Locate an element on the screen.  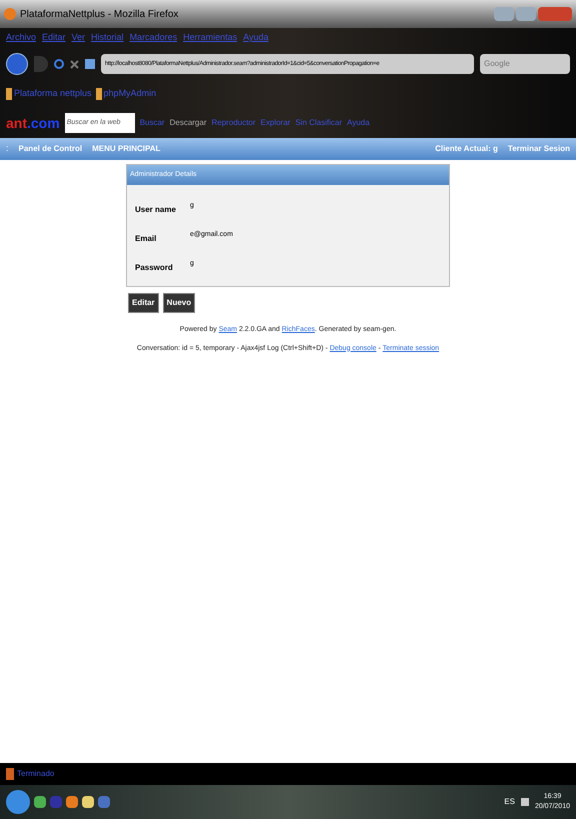
menu-item: Herramientas is located at coordinates (210, 38).